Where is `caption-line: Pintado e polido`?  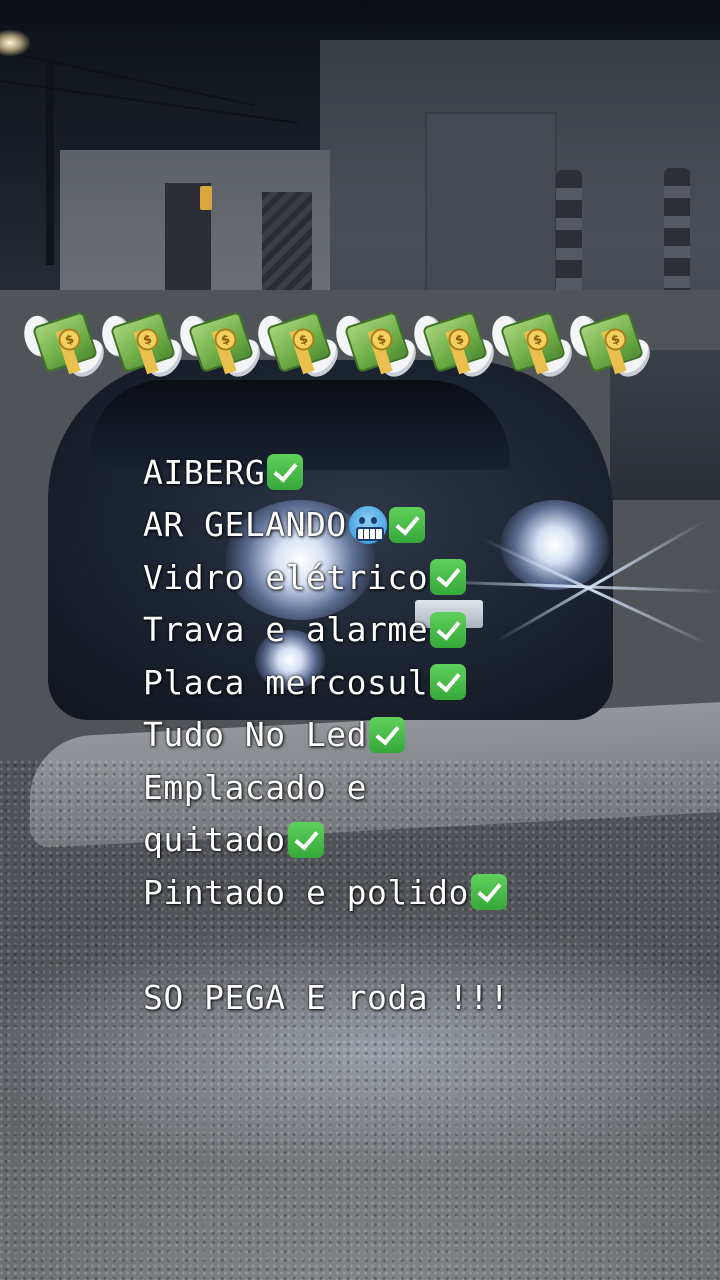
caption-line: Pintado e polido is located at coordinates (423, 892).